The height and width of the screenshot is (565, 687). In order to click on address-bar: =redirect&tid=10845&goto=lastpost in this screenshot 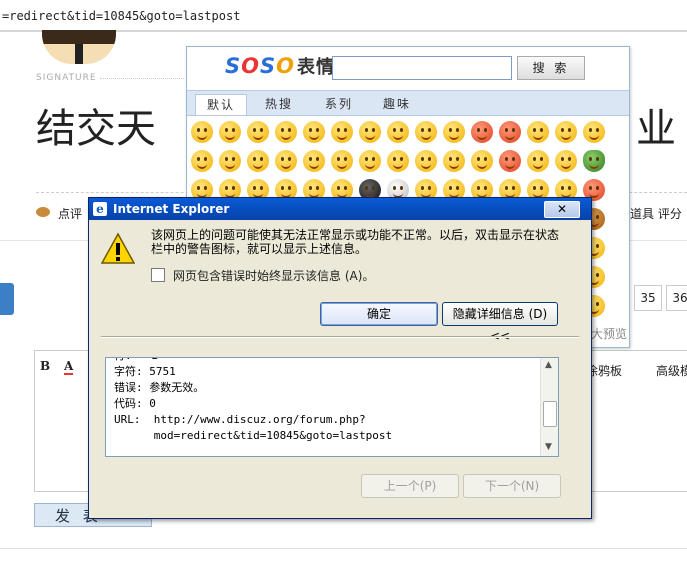, I will do `click(343, 16)`.